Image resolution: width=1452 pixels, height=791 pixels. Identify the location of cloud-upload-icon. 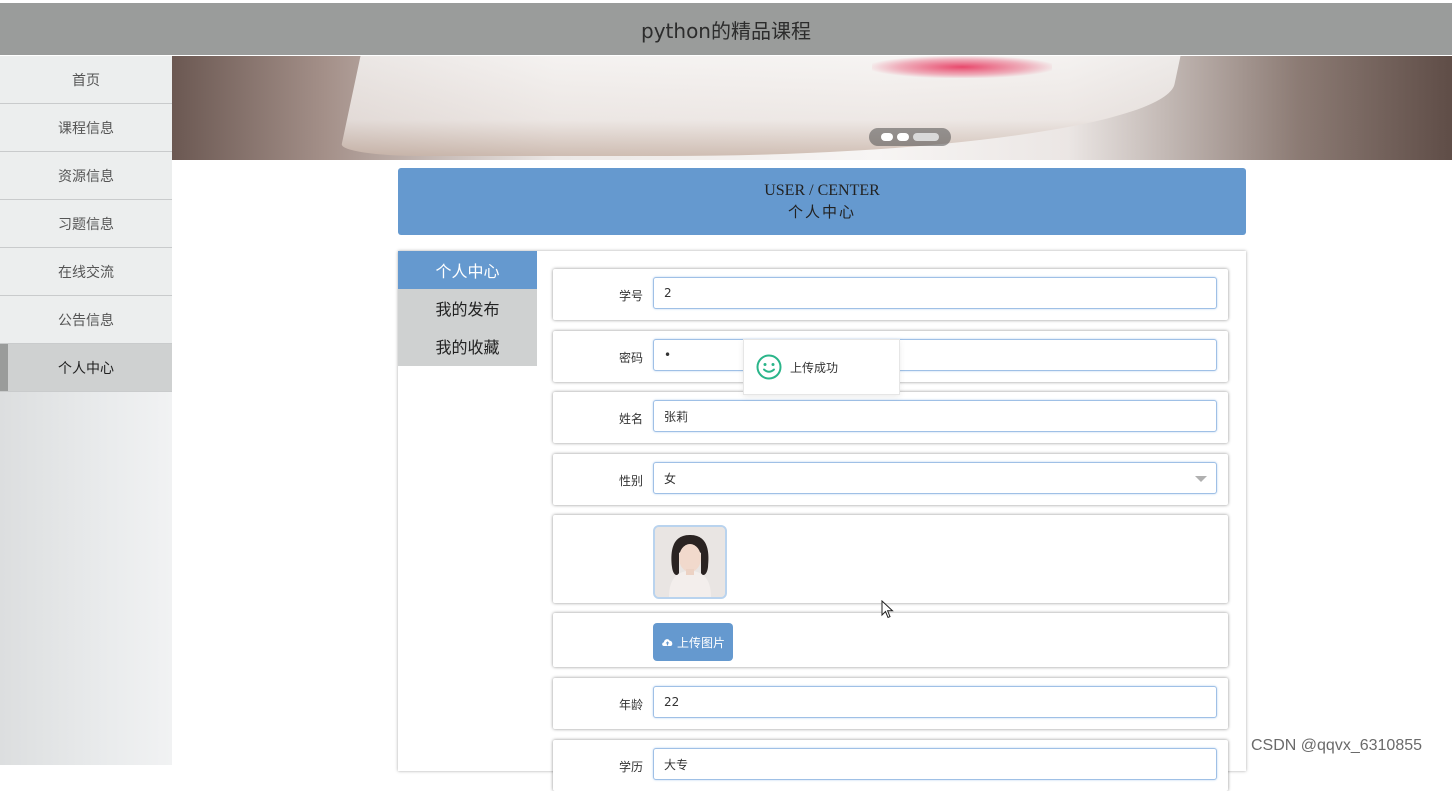
(667, 642).